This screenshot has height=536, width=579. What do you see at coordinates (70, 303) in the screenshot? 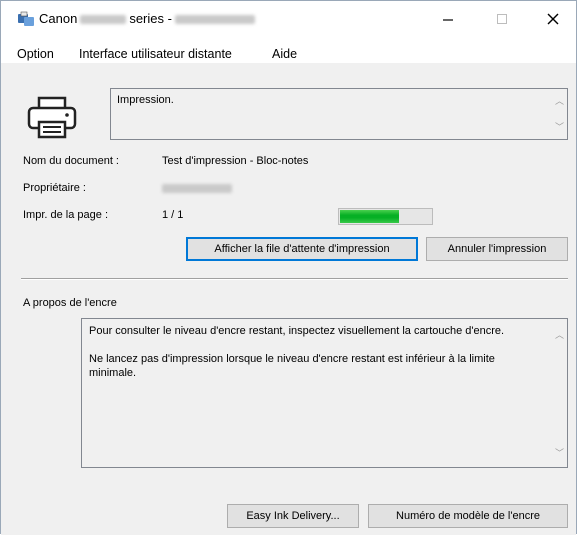
I see `ink-section-title: A propos de l'encre` at bounding box center [70, 303].